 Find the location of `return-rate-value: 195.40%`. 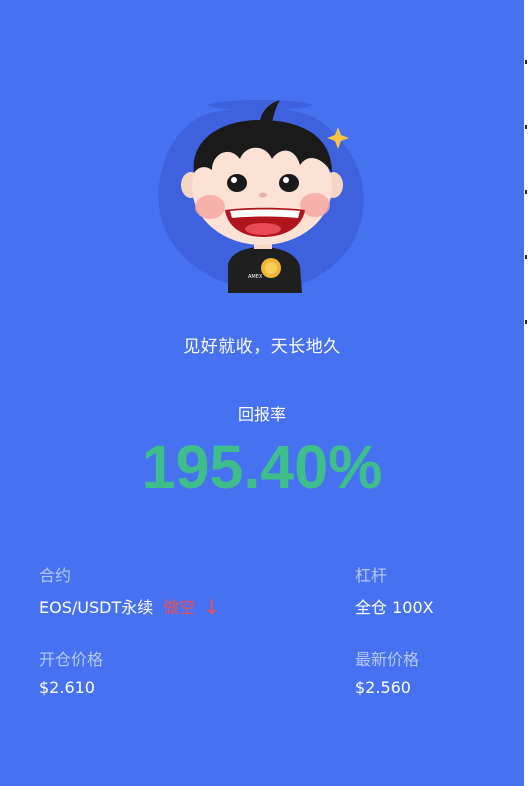

return-rate-value: 195.40% is located at coordinates (262, 467).